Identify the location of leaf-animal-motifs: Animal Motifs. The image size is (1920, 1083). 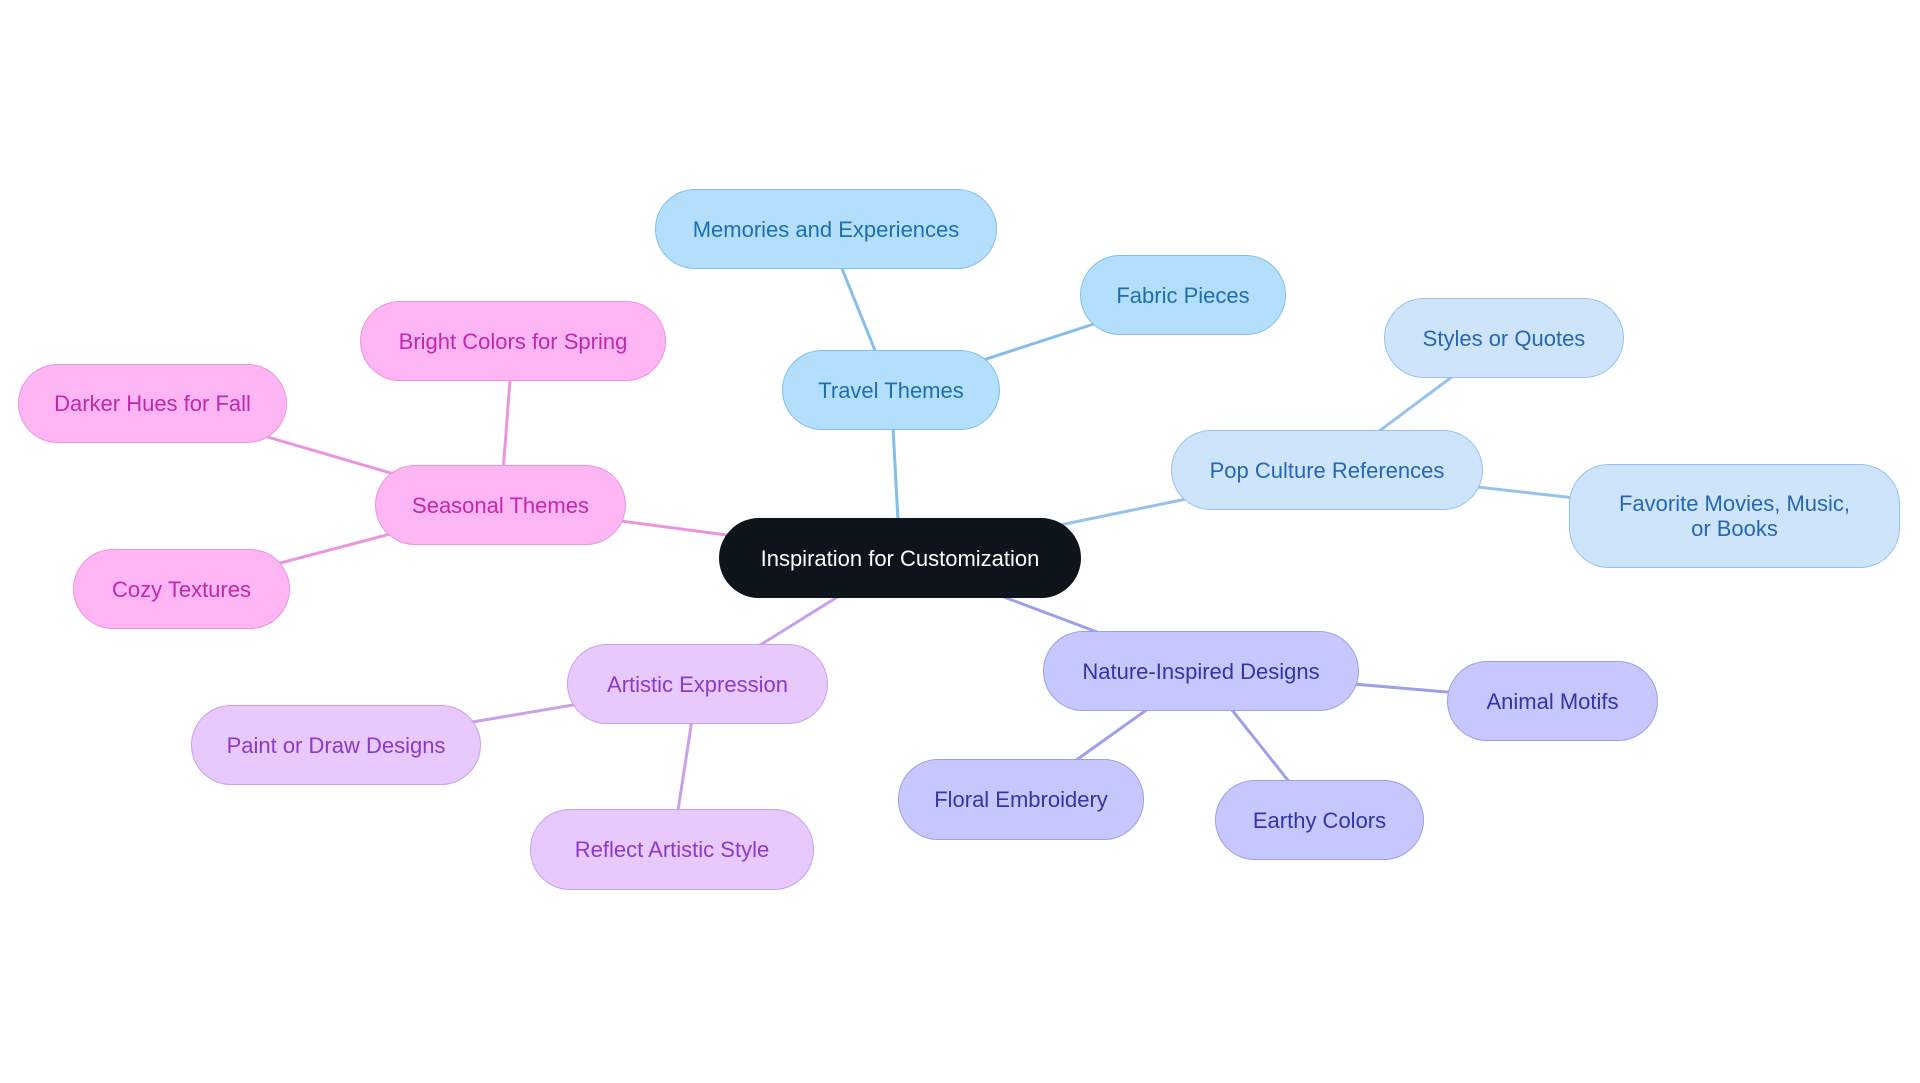
(1552, 701).